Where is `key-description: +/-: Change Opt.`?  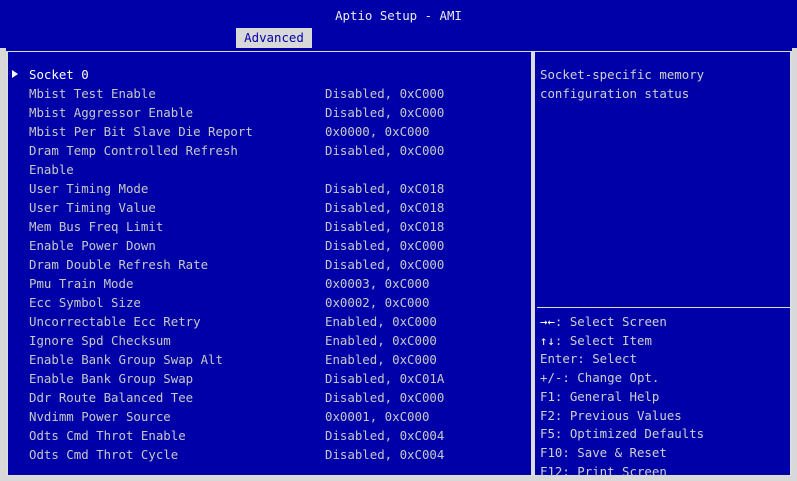
key-description: +/-: Change Opt. is located at coordinates (600, 378).